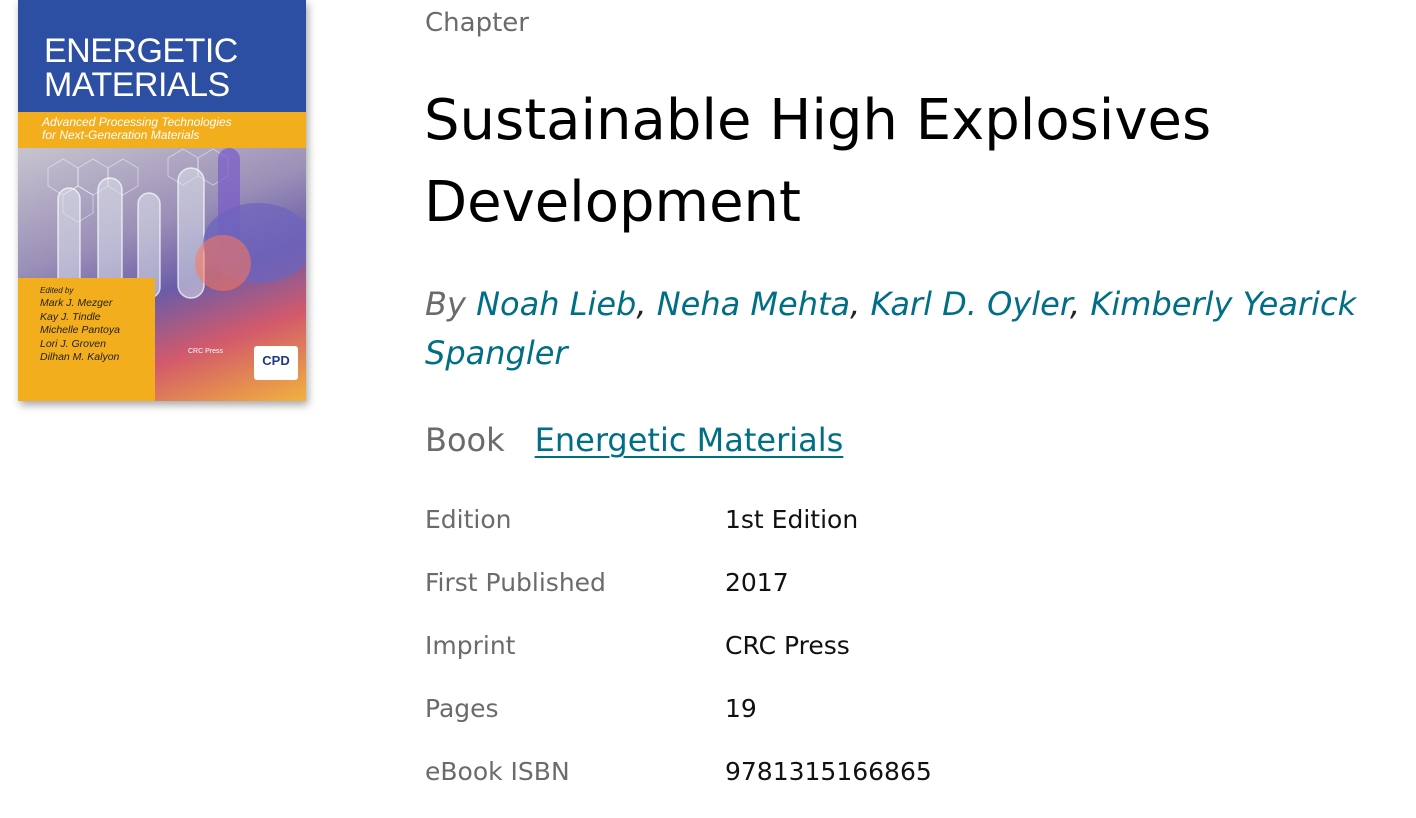  What do you see at coordinates (477, 23) in the screenshot?
I see `content-type-label: Chapter` at bounding box center [477, 23].